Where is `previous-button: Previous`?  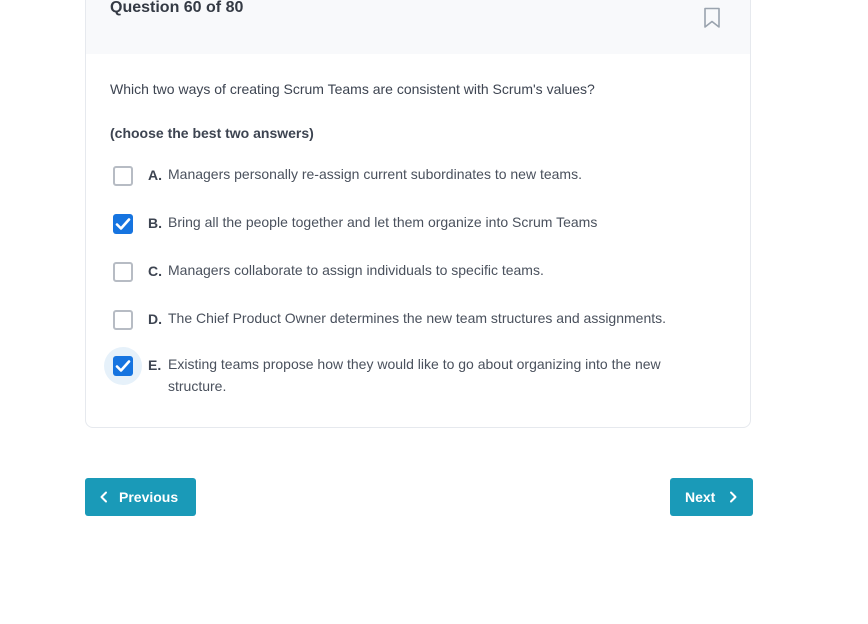 previous-button: Previous is located at coordinates (140, 497).